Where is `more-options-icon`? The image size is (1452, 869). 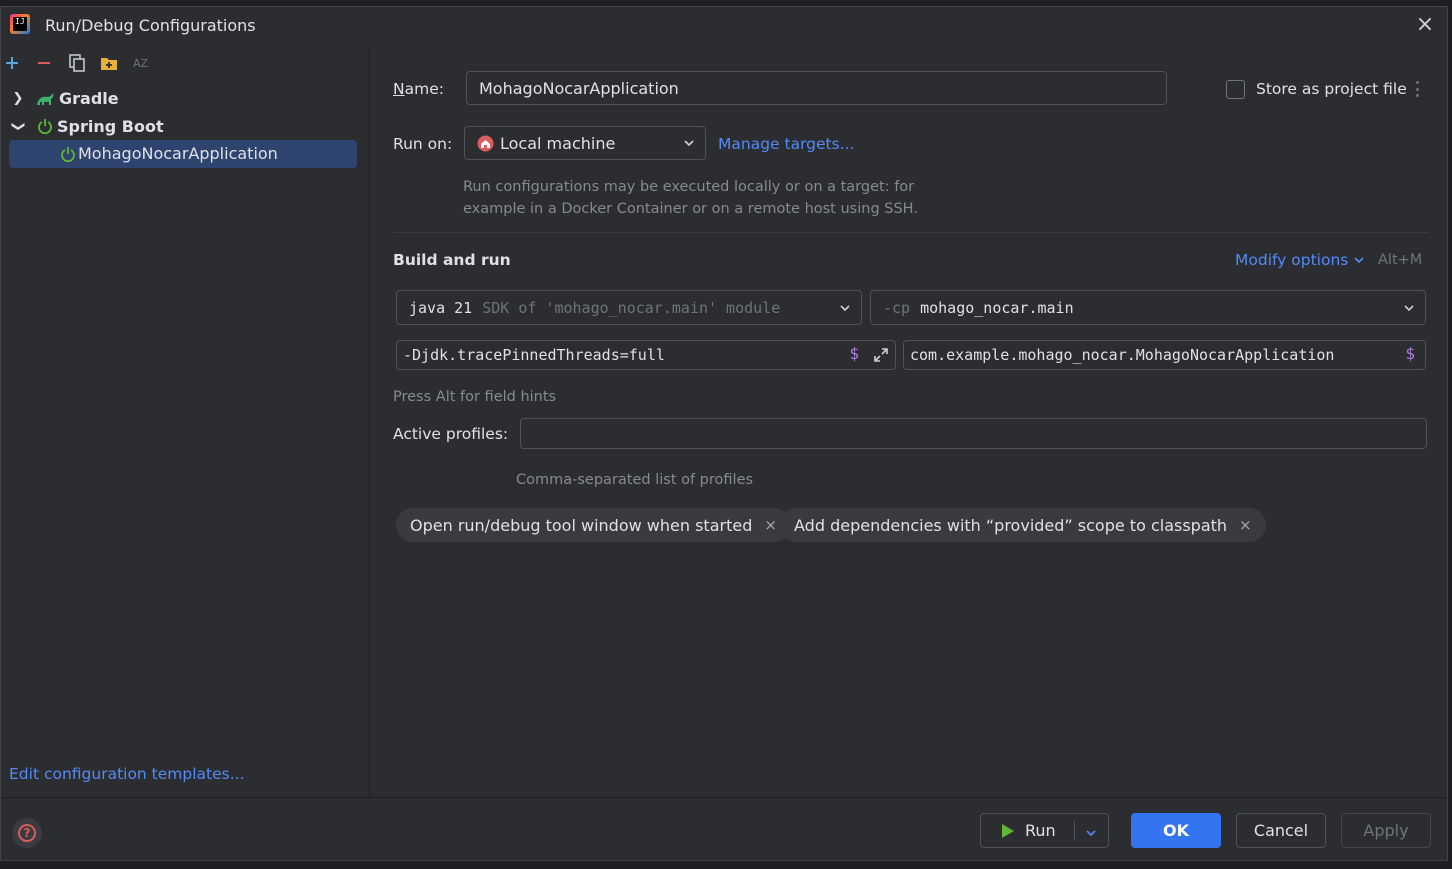
more-options-icon is located at coordinates (1417, 89).